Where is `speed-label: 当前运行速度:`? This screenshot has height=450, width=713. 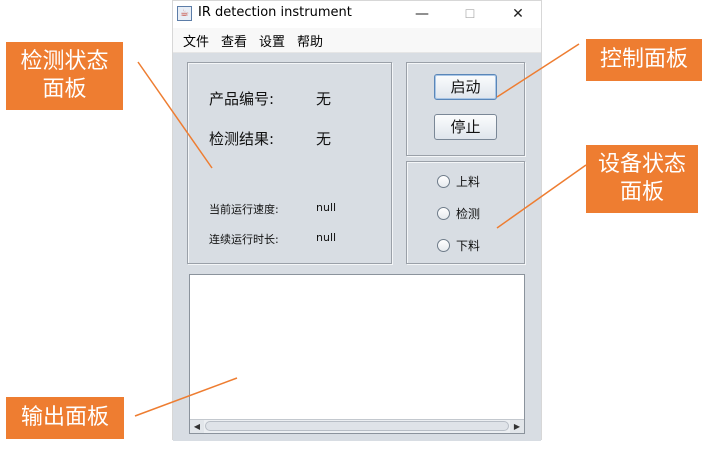 speed-label: 当前运行速度: is located at coordinates (244, 209).